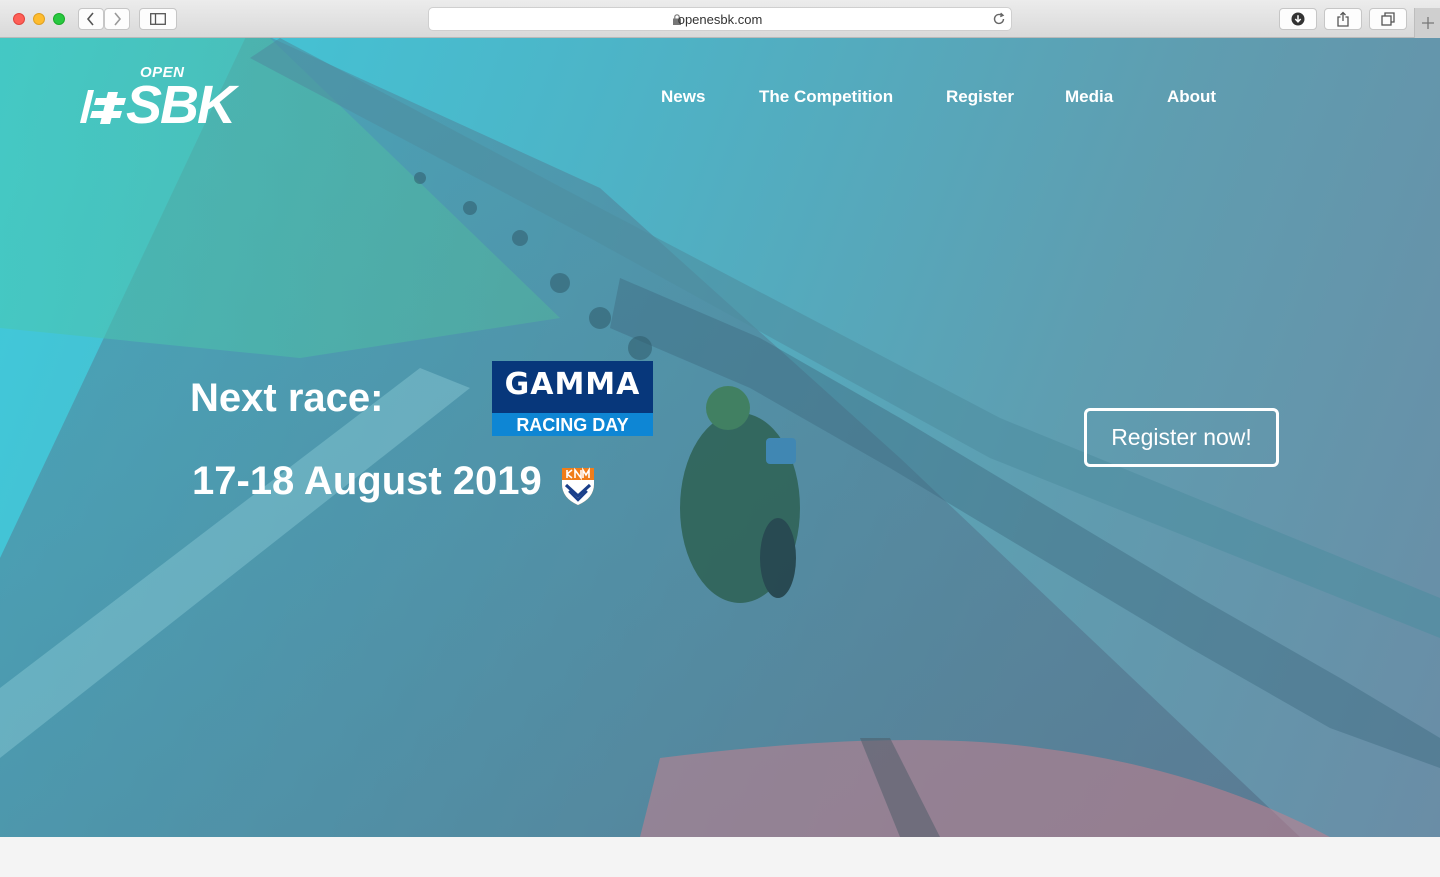  What do you see at coordinates (826, 97) in the screenshot?
I see `nav-item-the-competition: The Competition` at bounding box center [826, 97].